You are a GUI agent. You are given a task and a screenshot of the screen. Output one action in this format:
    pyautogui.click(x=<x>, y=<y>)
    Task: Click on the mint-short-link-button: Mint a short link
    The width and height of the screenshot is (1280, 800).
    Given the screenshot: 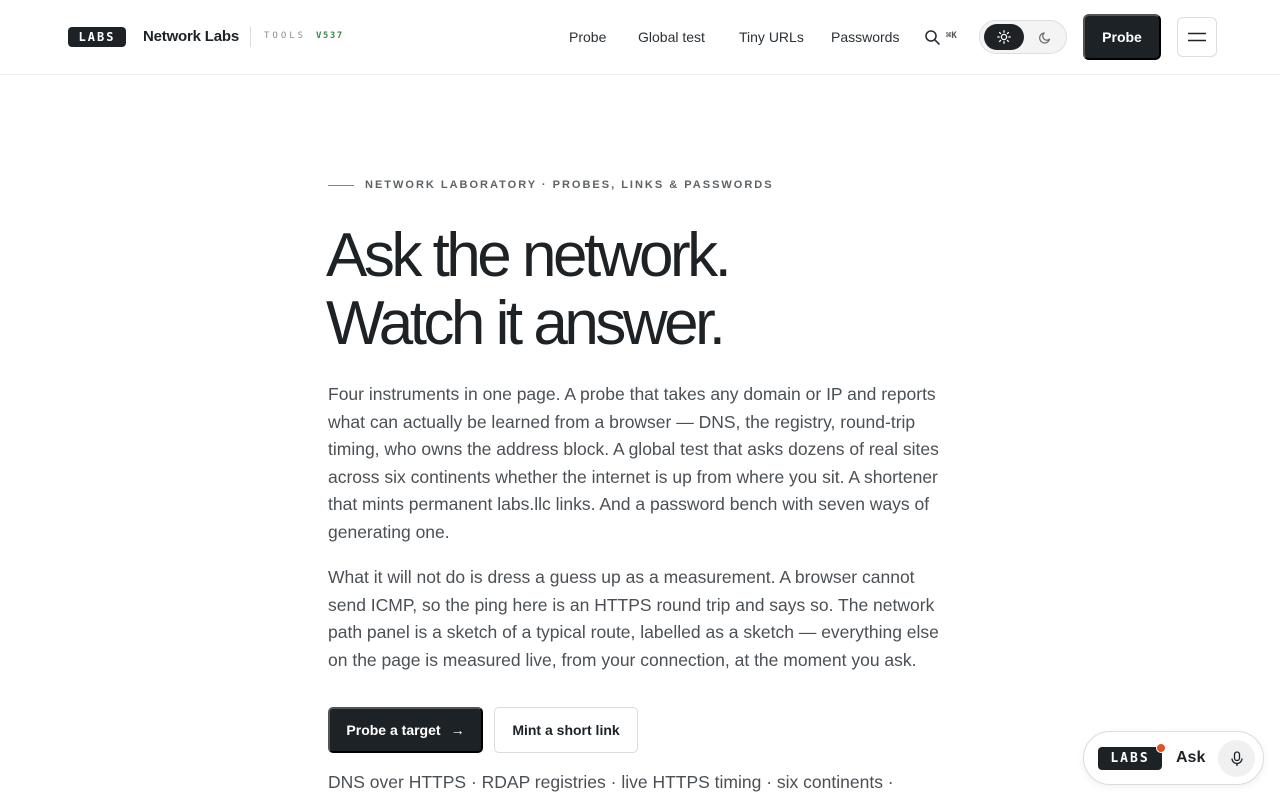 What is the action you would take?
    pyautogui.click(x=566, y=730)
    